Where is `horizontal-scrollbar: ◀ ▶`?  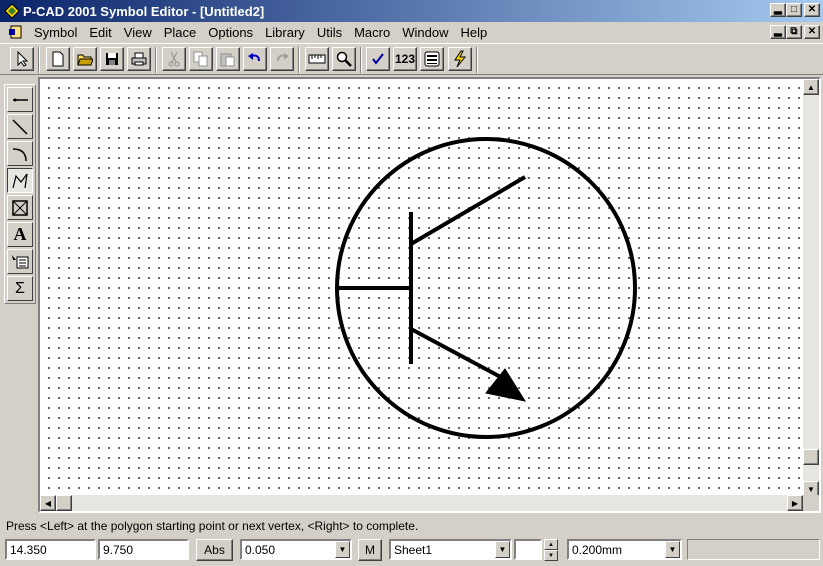 horizontal-scrollbar: ◀ ▶ is located at coordinates (421, 503).